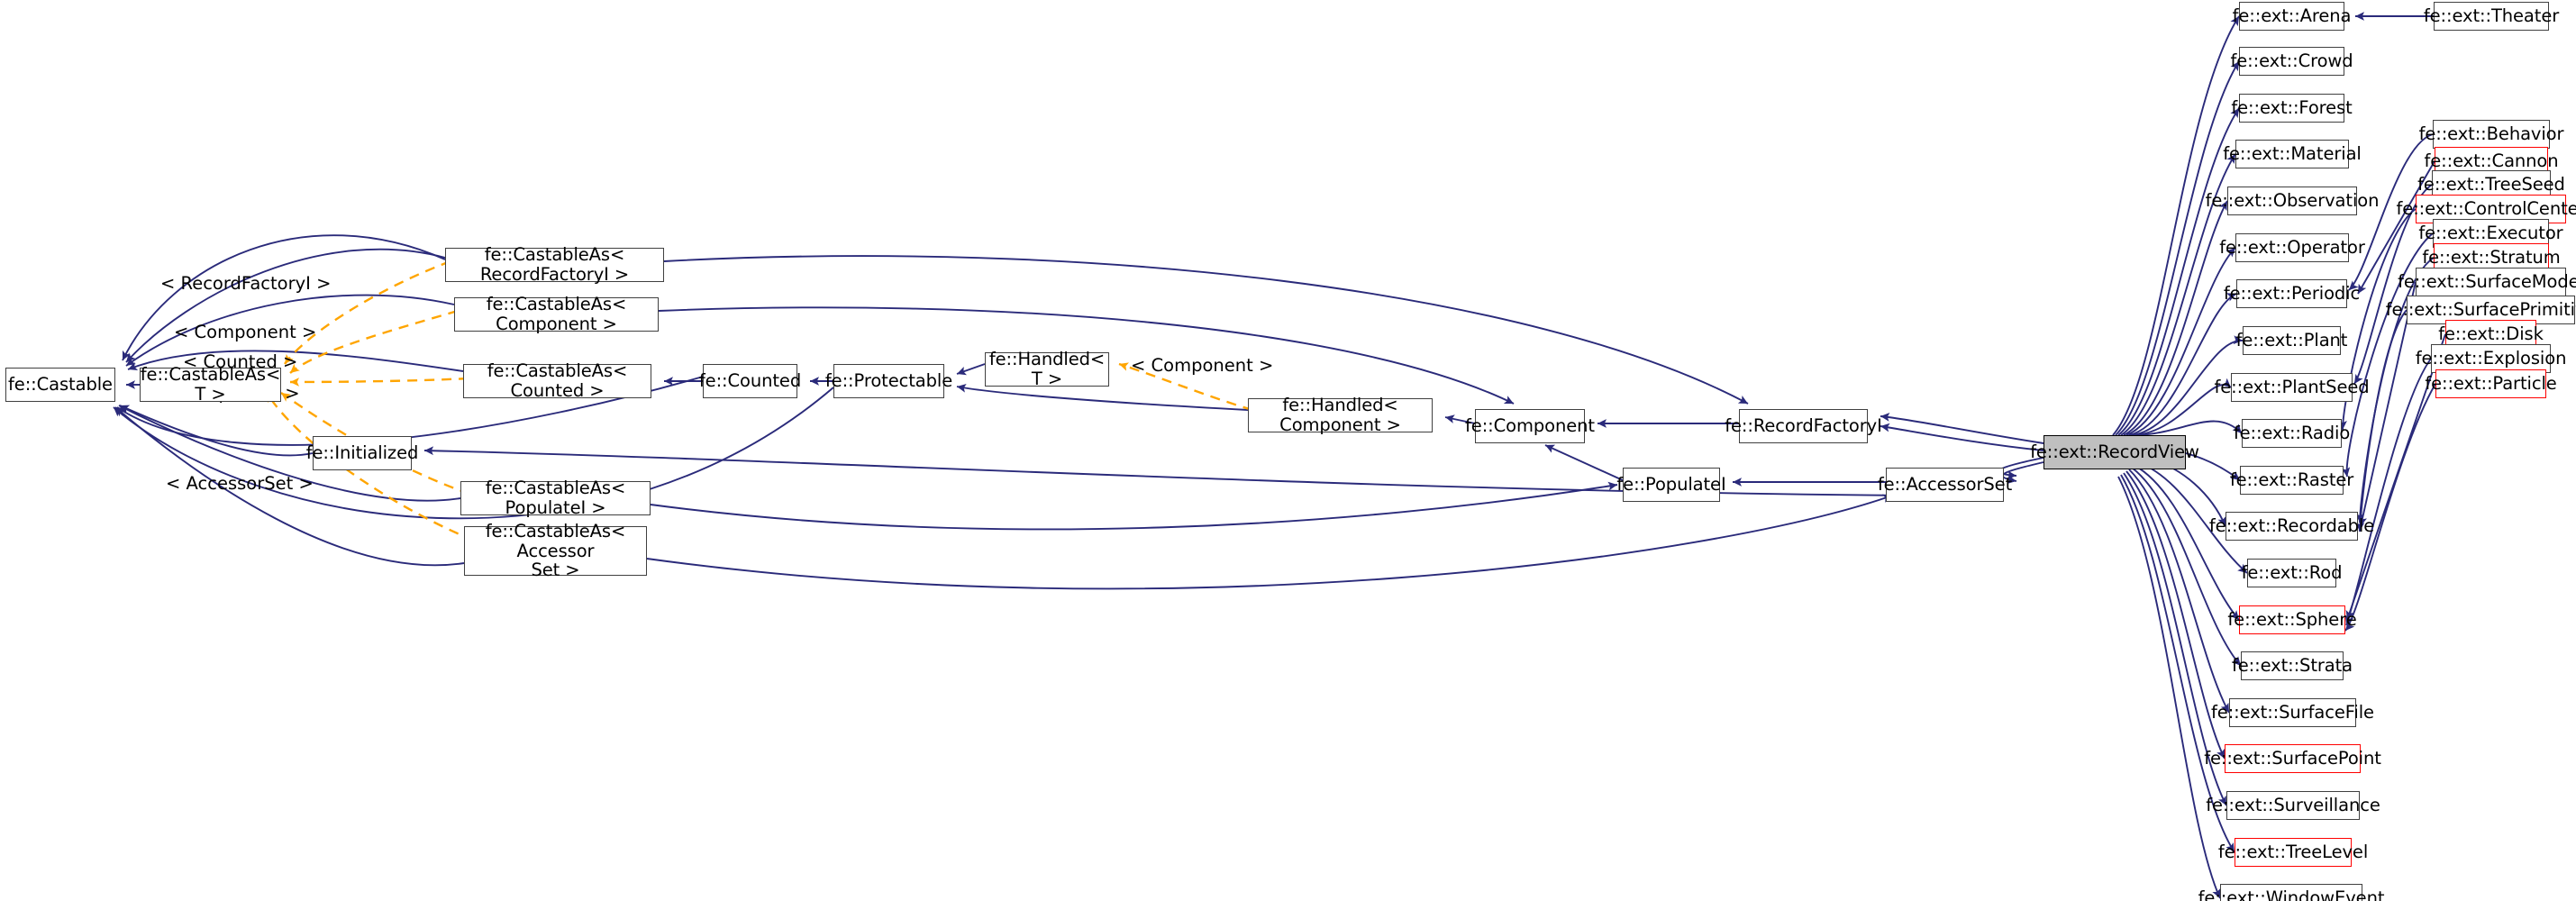 This screenshot has height=901, width=2576. I want to click on edge-label-lbl_recordfactoryi: < RecordFactoryI >, so click(246, 283).